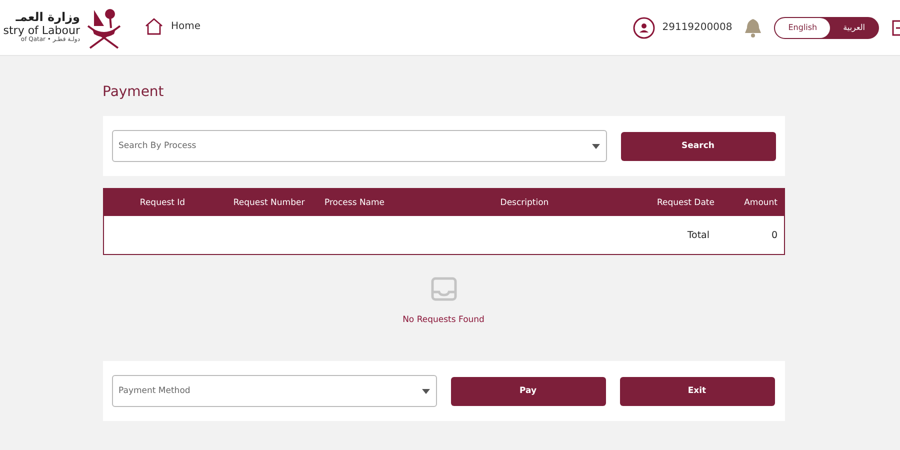 The image size is (900, 450). I want to click on column-header: Amount, so click(760, 203).